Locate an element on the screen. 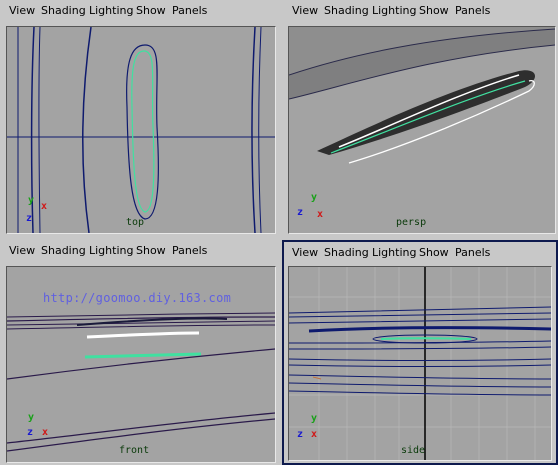 This screenshot has width=558, height=465. camera-label: top is located at coordinates (135, 222).